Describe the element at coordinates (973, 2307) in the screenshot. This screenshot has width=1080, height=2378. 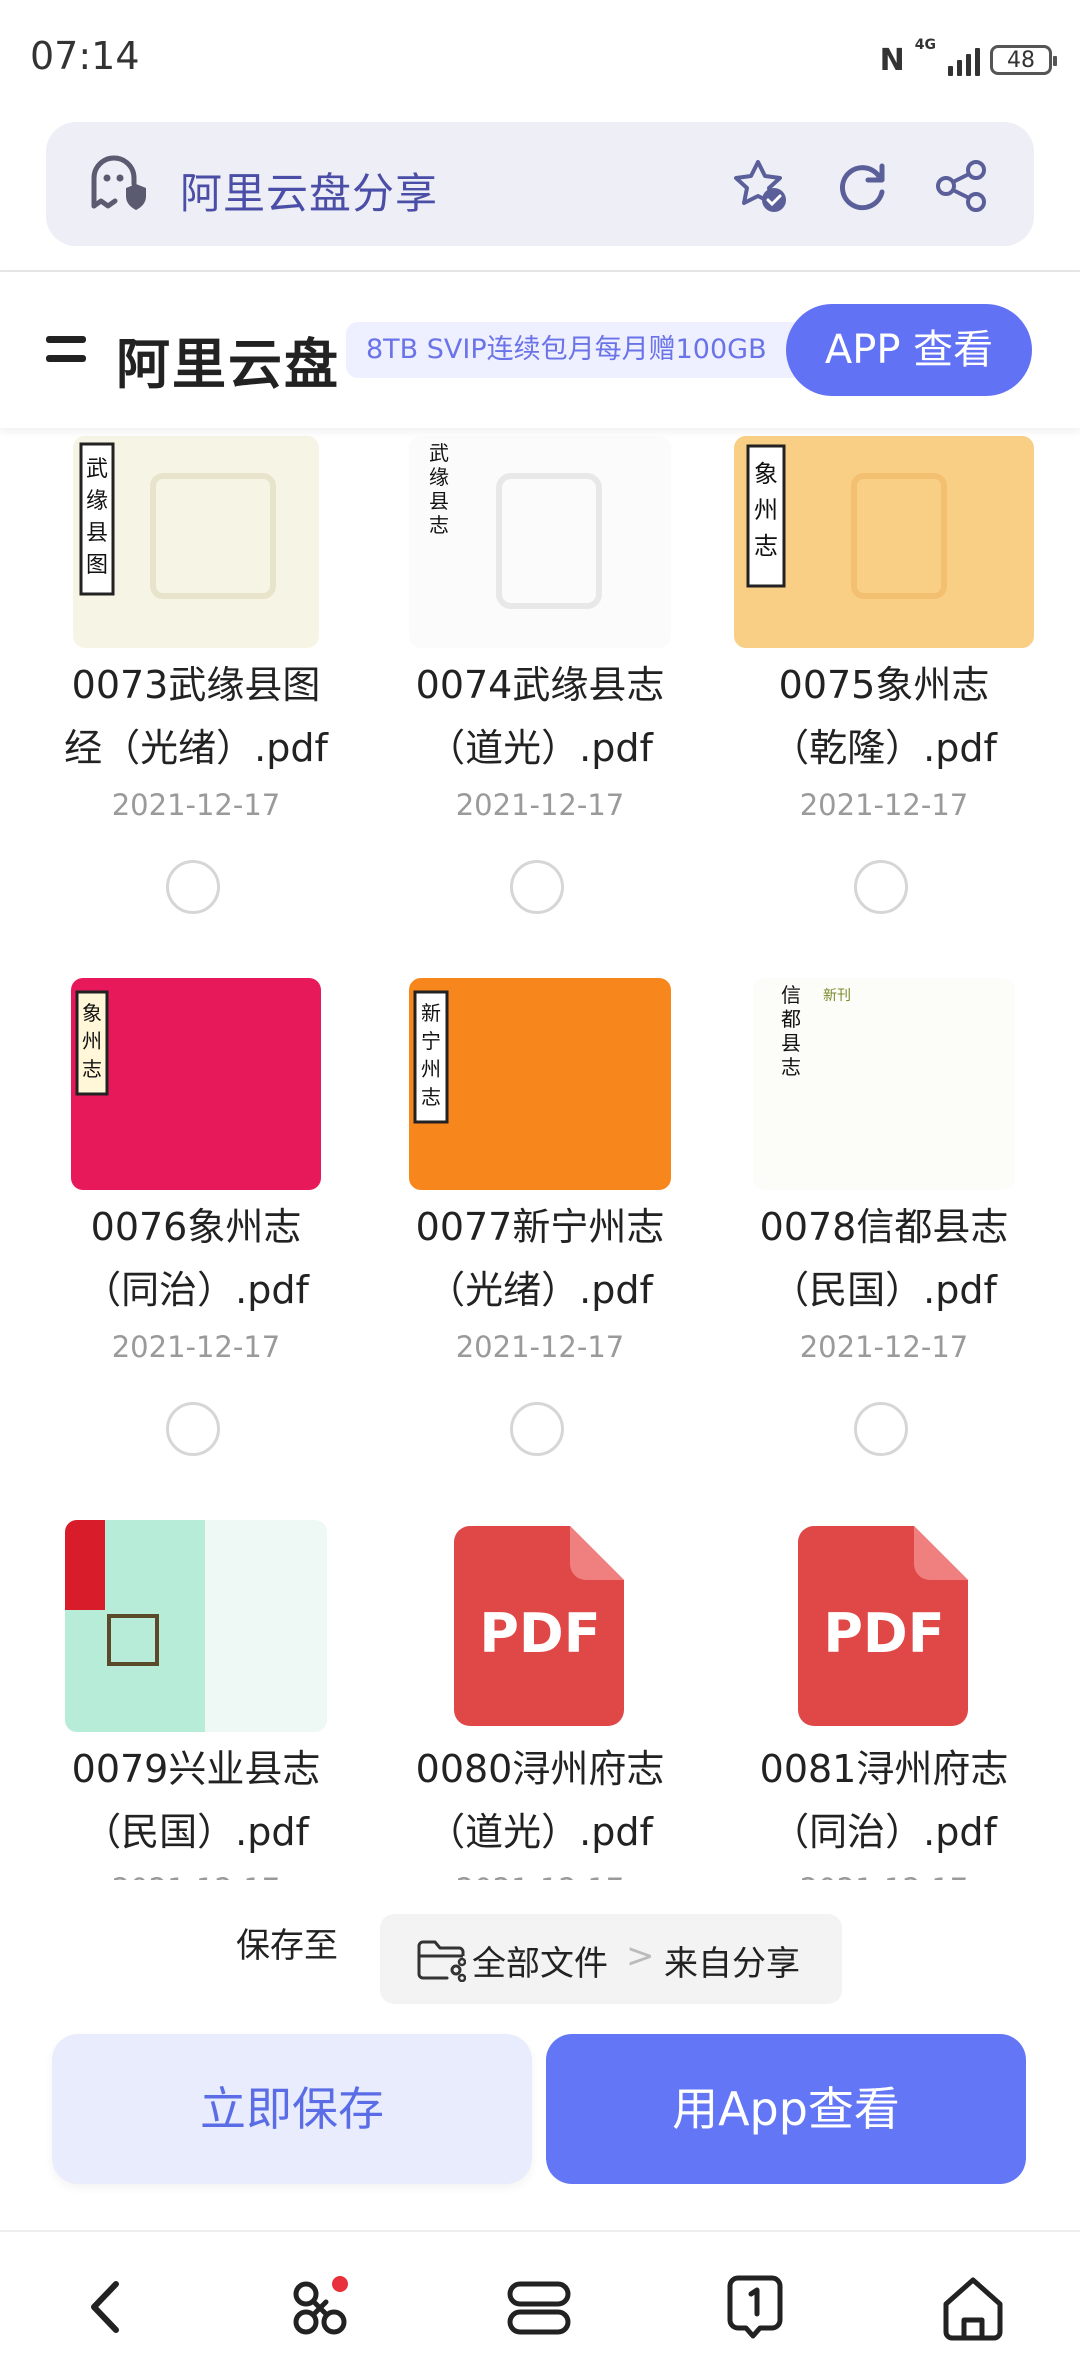
I see `home-icon` at that location.